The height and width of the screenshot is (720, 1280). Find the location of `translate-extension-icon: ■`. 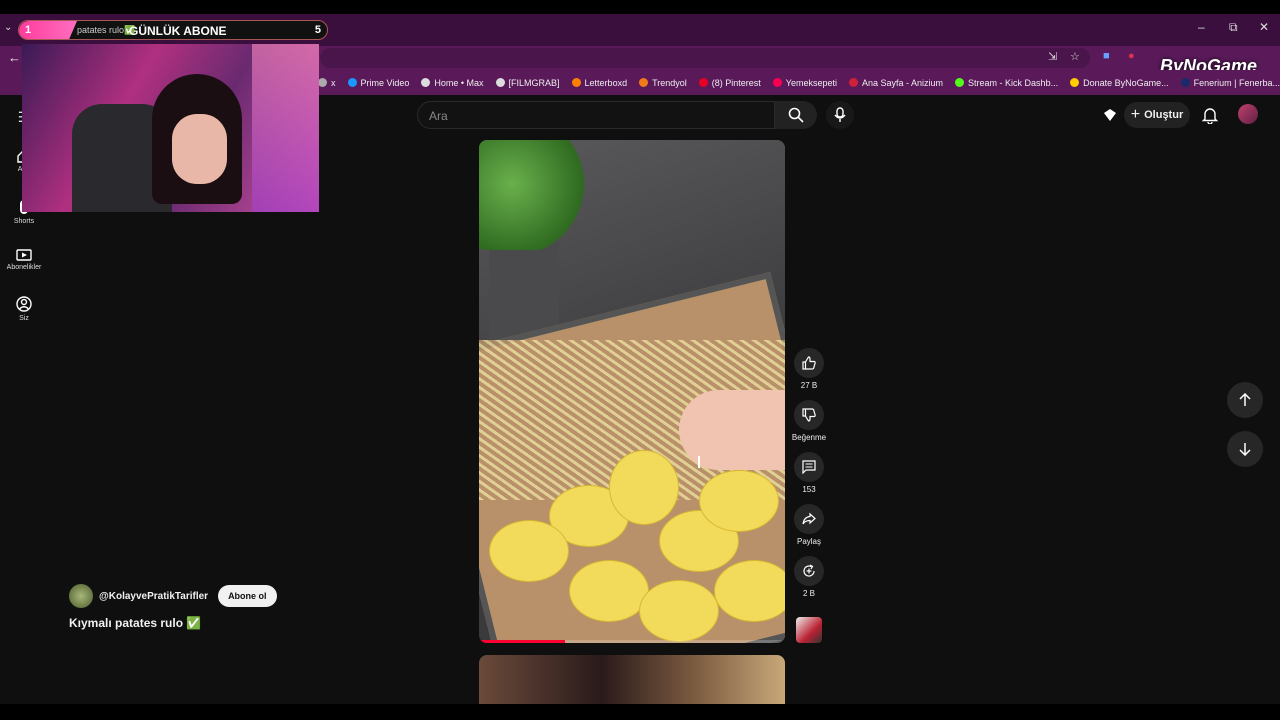

translate-extension-icon: ■ is located at coordinates (1106, 56).